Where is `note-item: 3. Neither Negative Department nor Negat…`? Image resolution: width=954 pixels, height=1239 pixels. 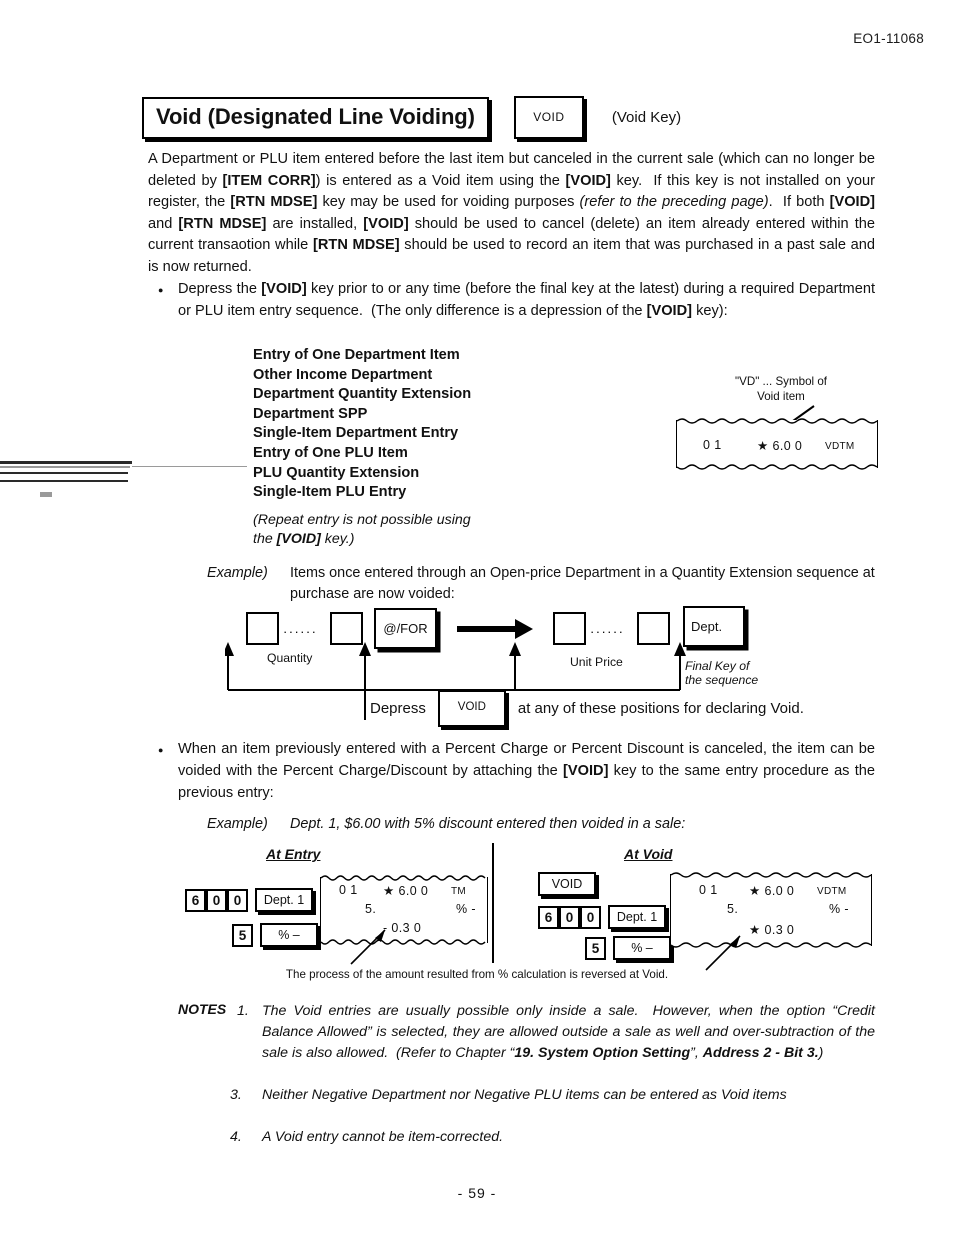 note-item: 3. Neither Negative Department nor Negat… is located at coordinates (552, 1095).